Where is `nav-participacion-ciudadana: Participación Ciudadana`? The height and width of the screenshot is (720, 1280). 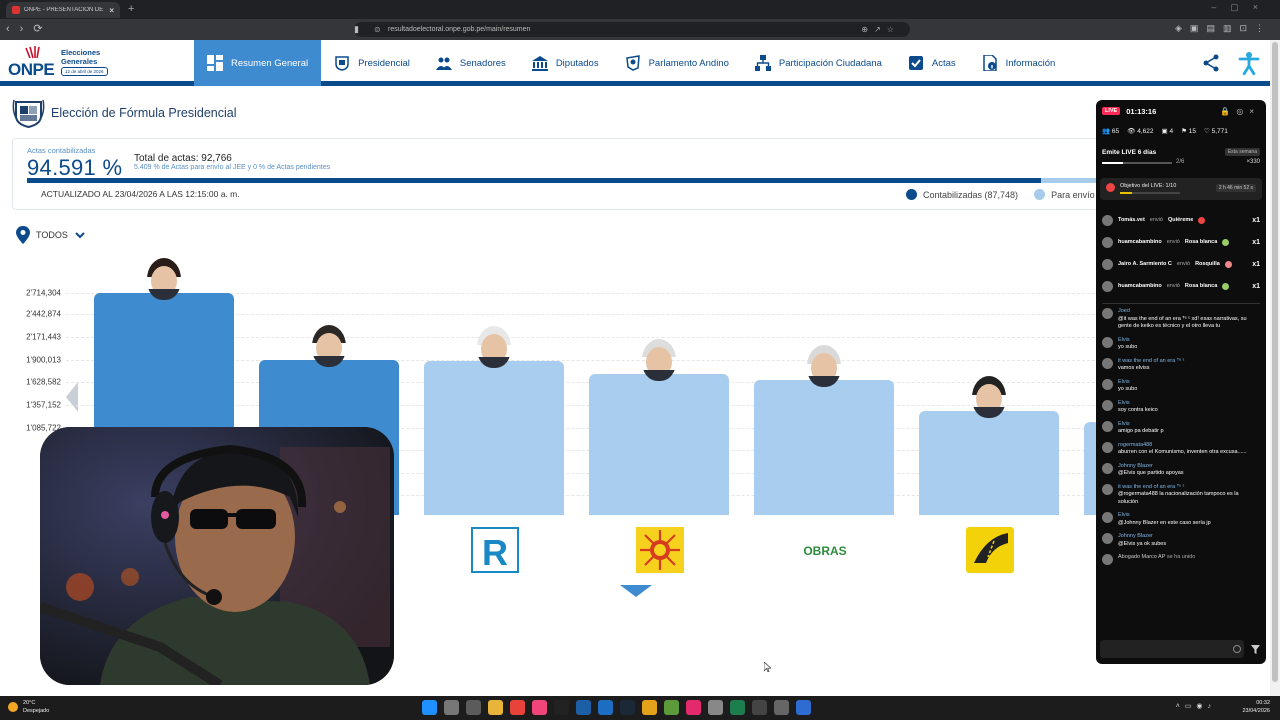
nav-participacion-ciudadana: Participación Ciudadana is located at coordinates (818, 63).